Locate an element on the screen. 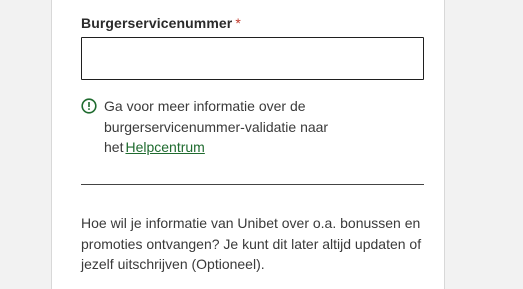  helpcentrum-link: Helpcentrum is located at coordinates (164, 147).